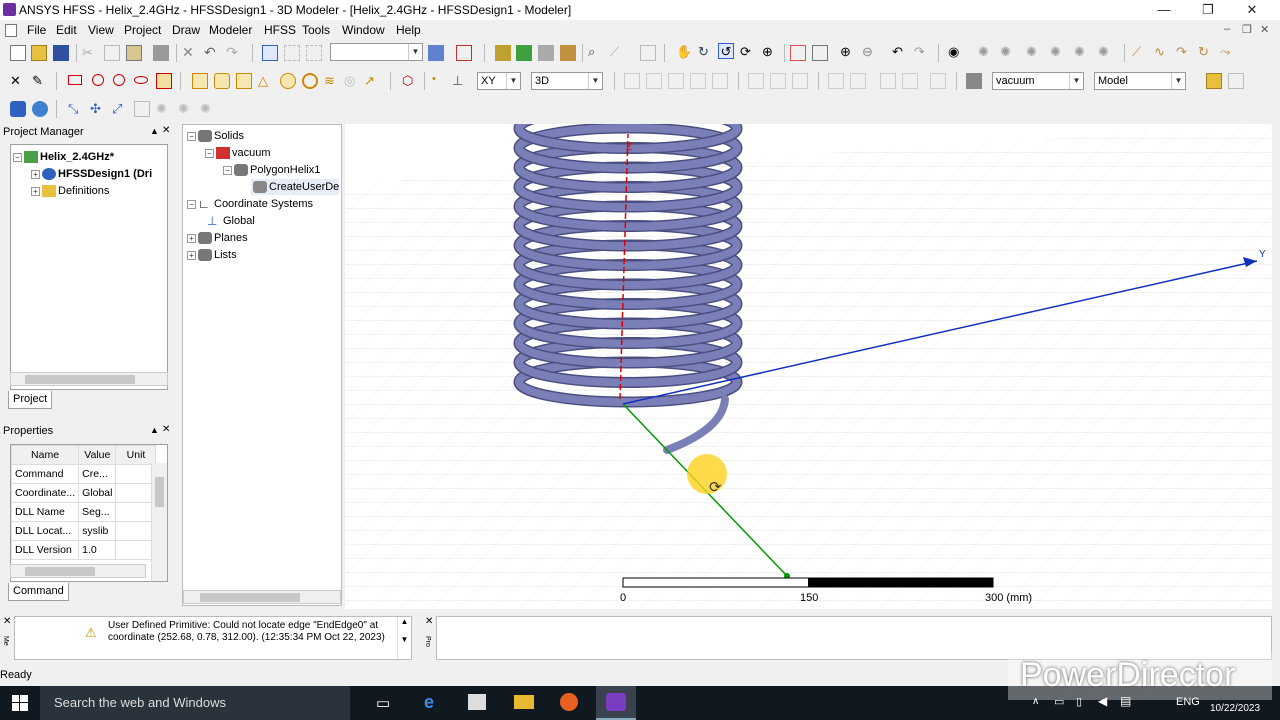  What do you see at coordinates (404, 638) in the screenshot?
I see `message-vscroll: ▲ ▼` at bounding box center [404, 638].